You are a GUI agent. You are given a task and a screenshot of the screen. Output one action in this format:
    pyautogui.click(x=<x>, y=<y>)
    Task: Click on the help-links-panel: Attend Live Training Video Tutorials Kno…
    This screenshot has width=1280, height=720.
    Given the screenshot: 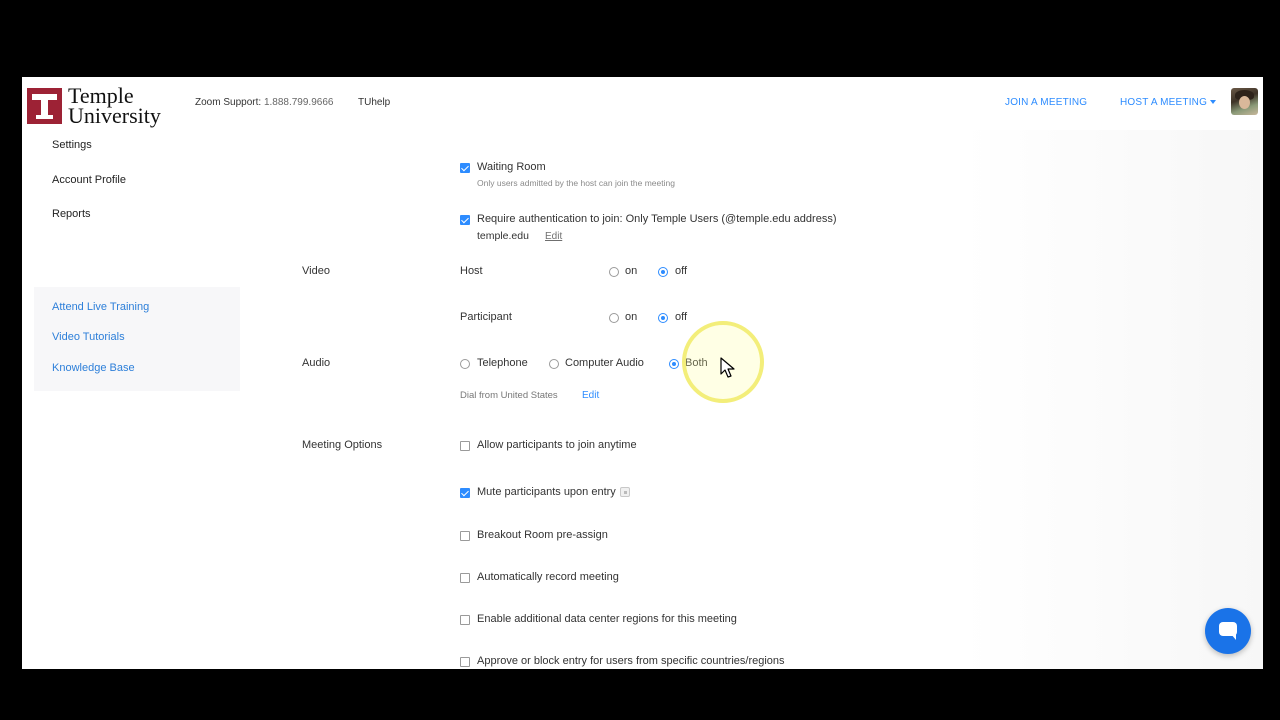 What is the action you would take?
    pyautogui.click(x=137, y=339)
    